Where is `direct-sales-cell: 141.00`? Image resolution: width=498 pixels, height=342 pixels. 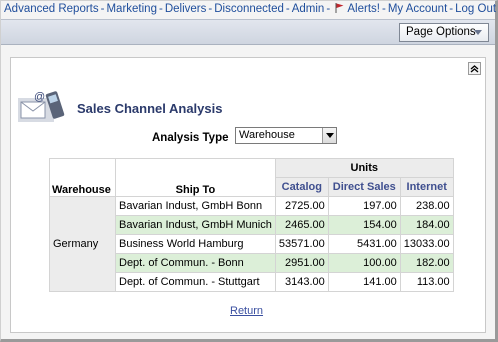 direct-sales-cell: 141.00 is located at coordinates (364, 282).